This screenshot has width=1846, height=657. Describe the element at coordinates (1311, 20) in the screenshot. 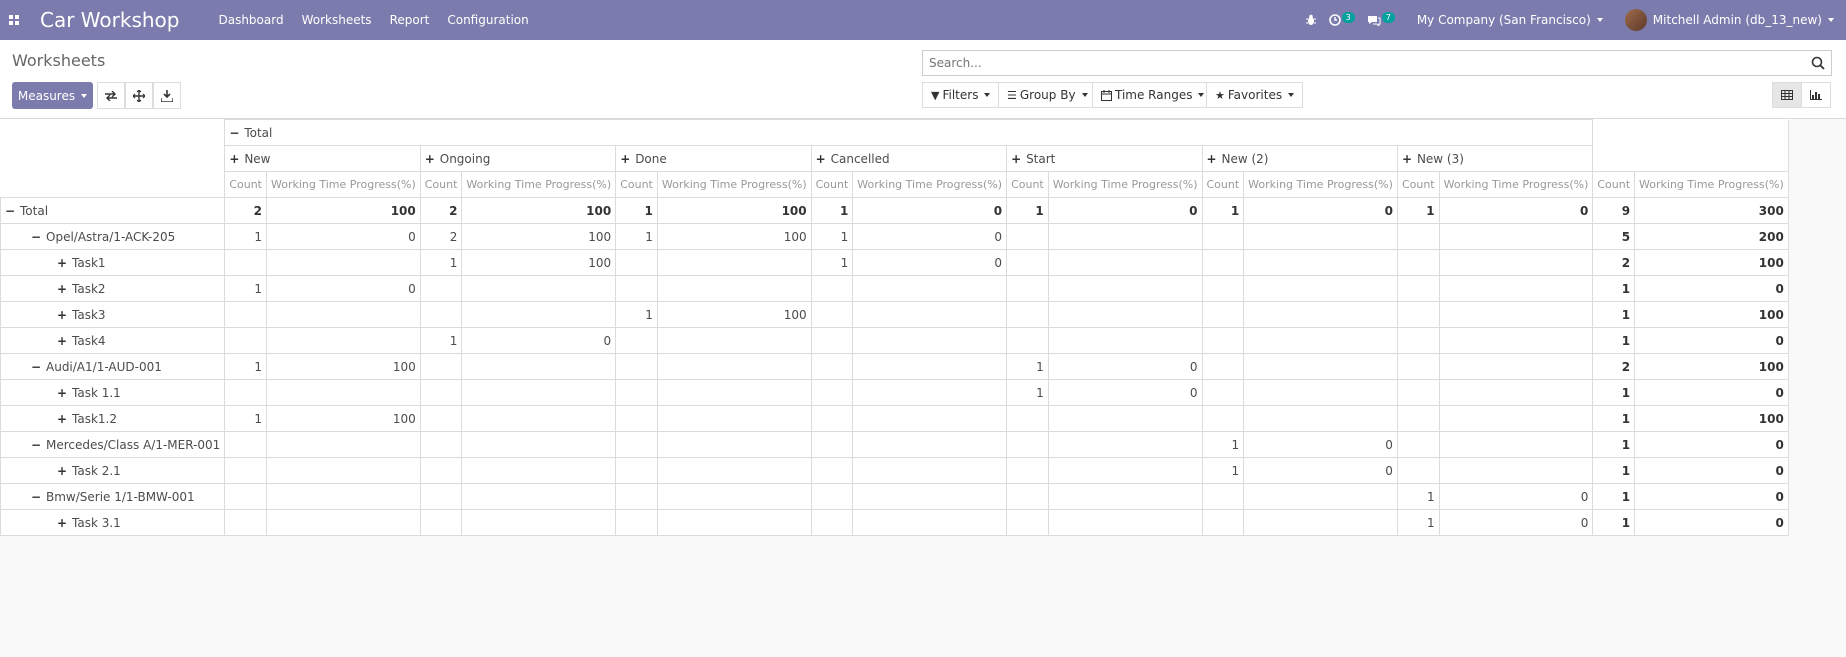

I see `debug-bug-icon` at that location.